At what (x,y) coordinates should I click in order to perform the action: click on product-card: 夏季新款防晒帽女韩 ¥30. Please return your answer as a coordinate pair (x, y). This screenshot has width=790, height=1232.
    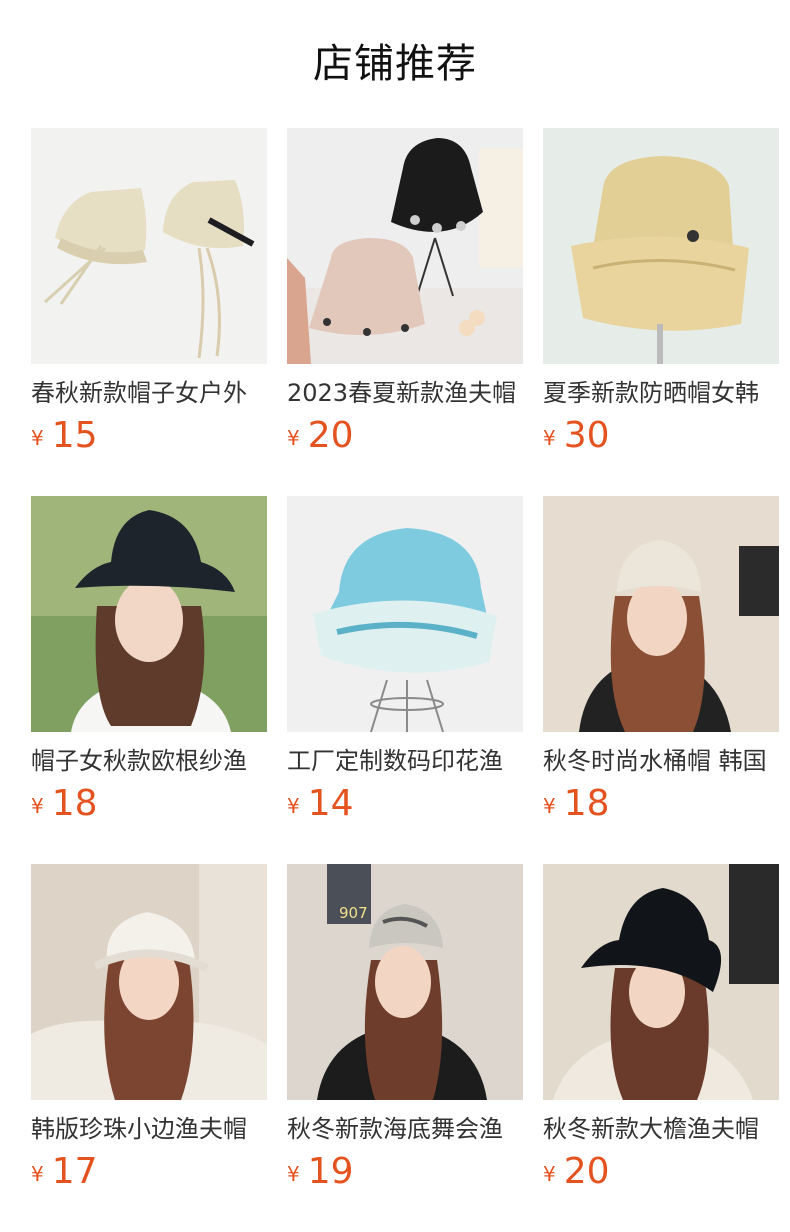
    Looking at the image, I should click on (661, 312).